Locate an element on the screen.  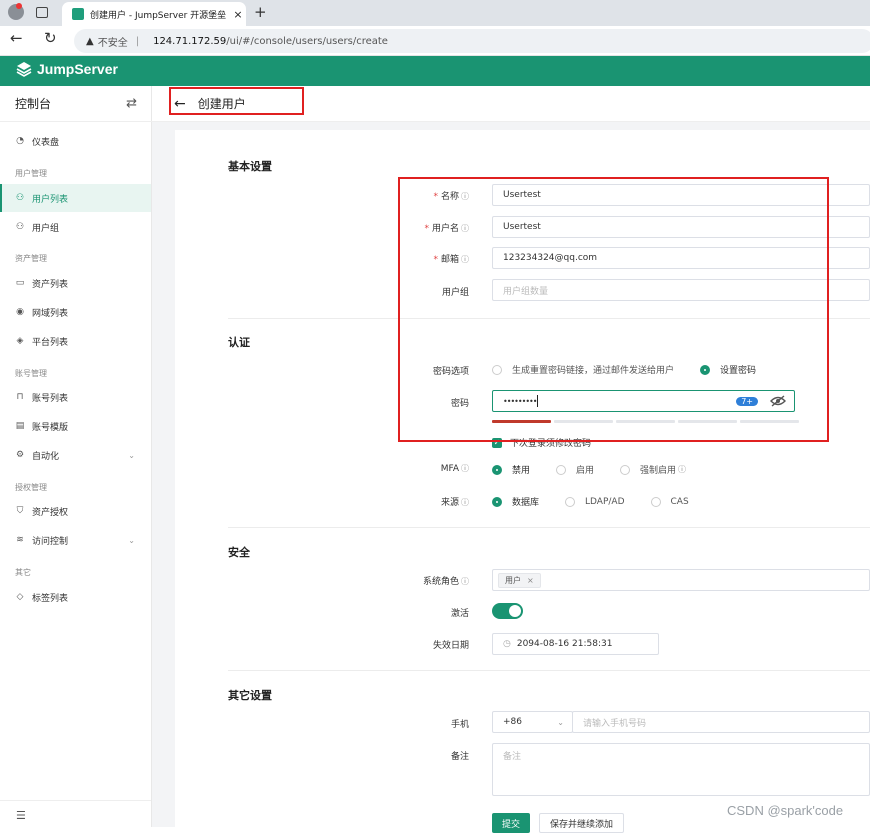
access-control-icon: ≋ is located at coordinates (20, 540).